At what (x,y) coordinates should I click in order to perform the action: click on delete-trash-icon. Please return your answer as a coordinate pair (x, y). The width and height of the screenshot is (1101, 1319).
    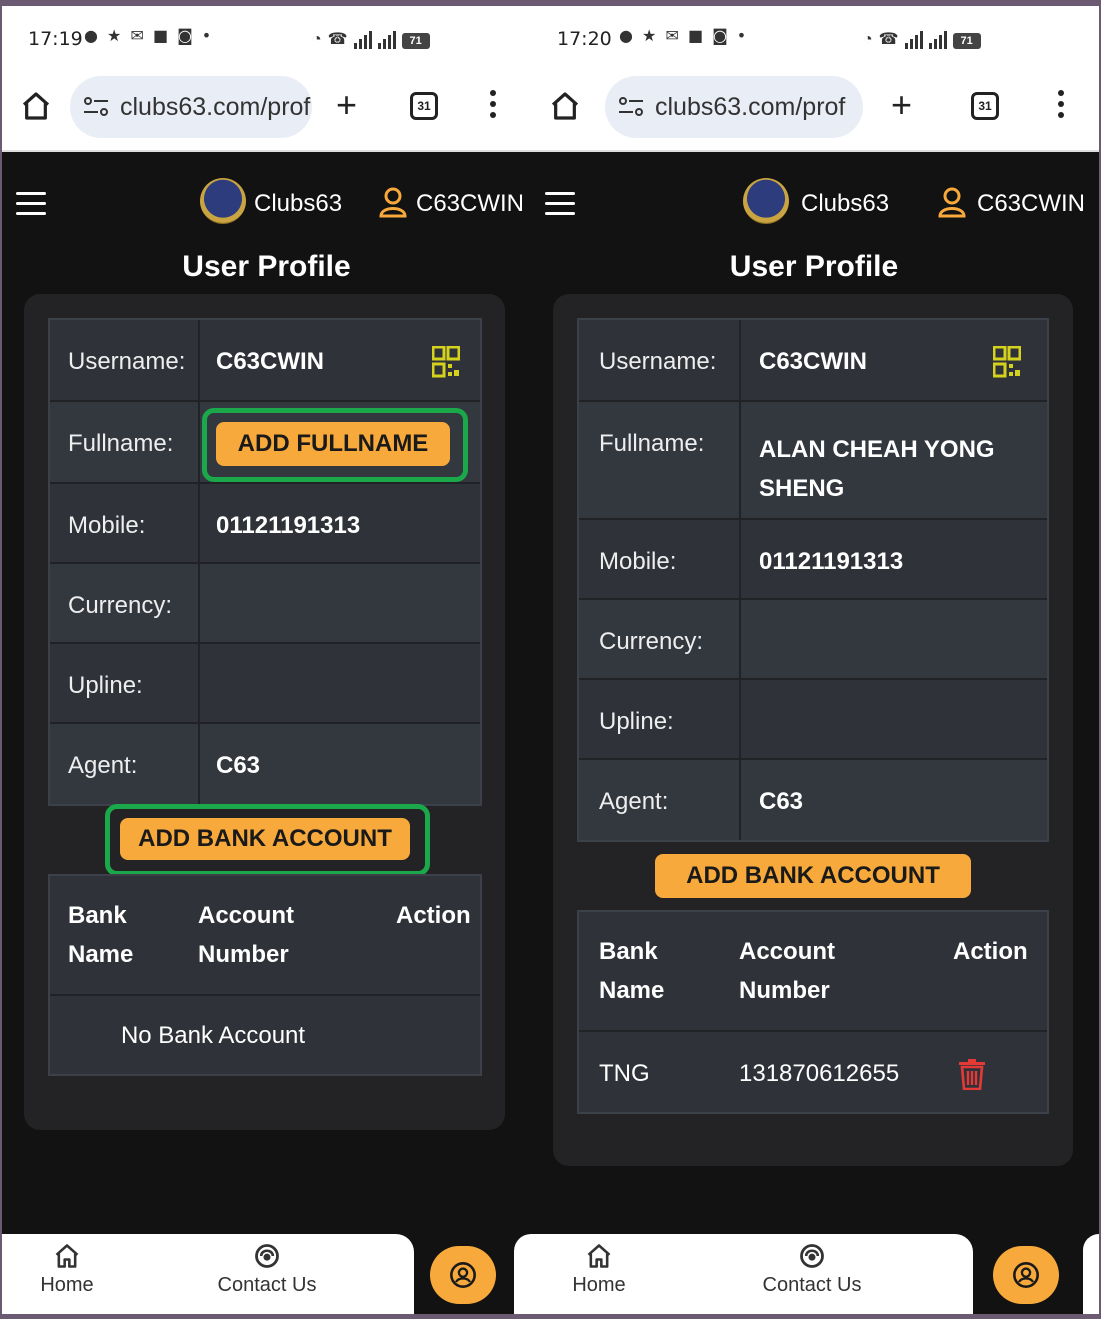
    Looking at the image, I should click on (972, 1076).